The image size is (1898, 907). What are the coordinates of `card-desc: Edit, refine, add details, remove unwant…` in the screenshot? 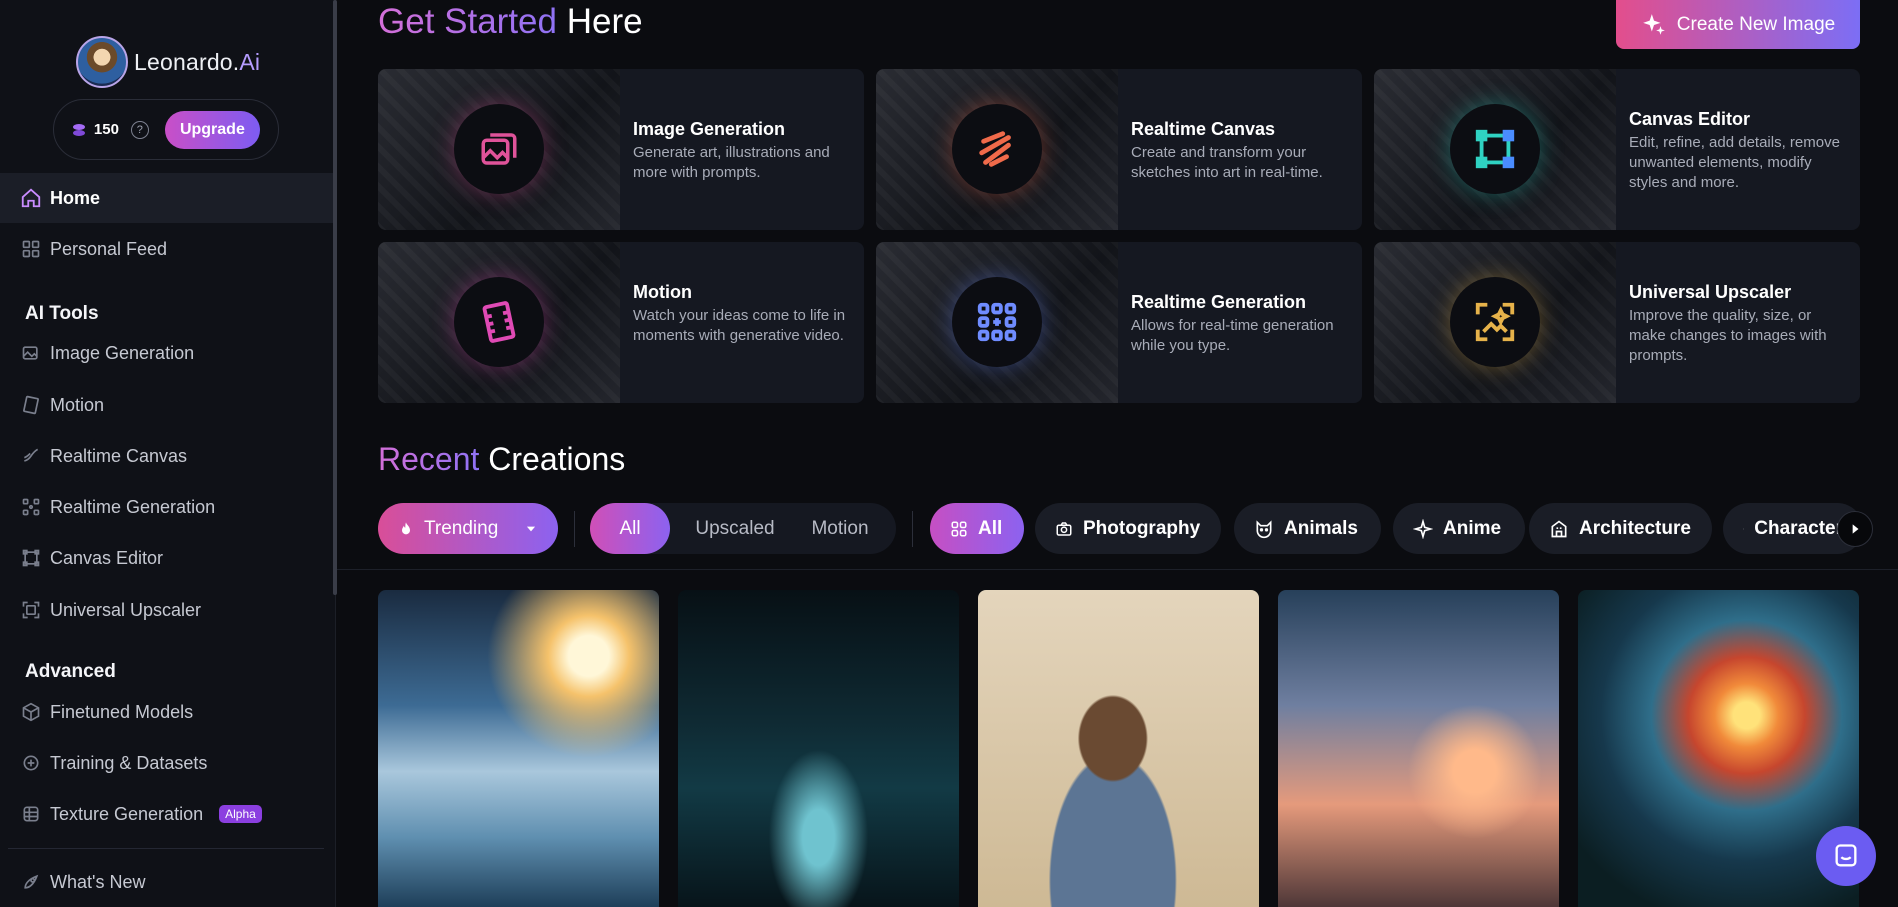 It's located at (1734, 162).